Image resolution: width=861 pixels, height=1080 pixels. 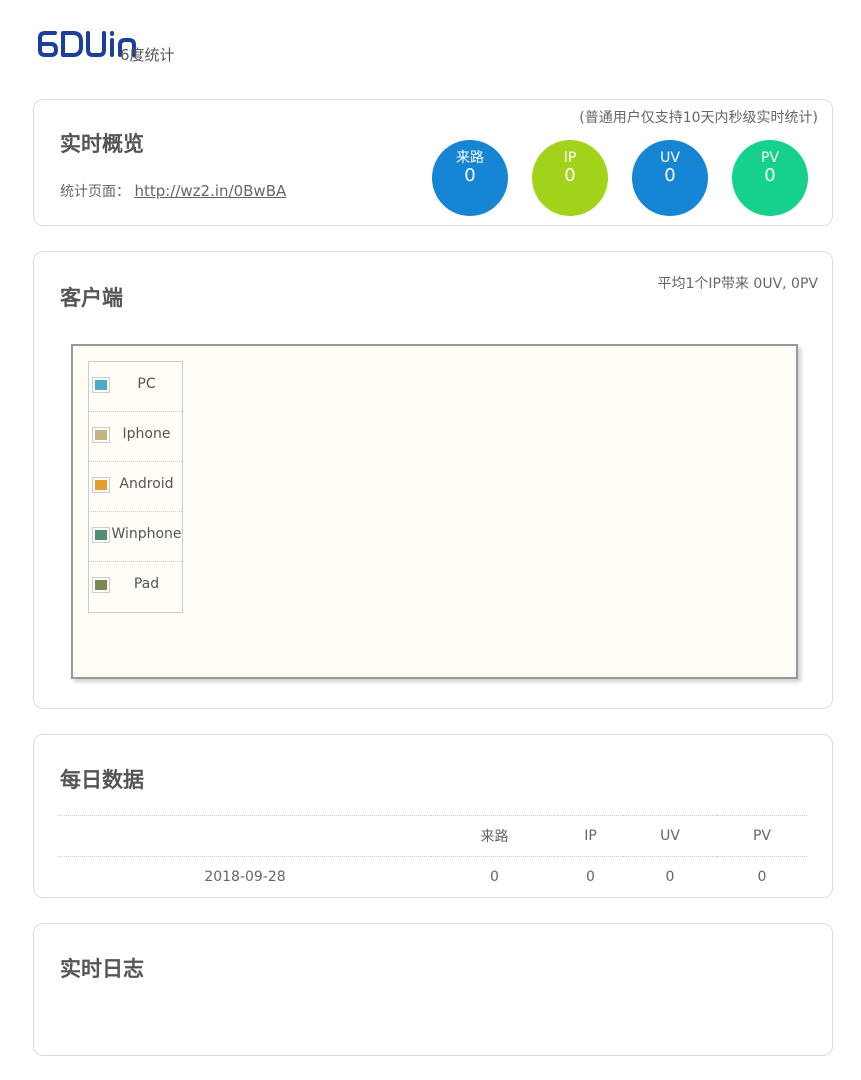 I want to click on stat-circle-uv: UV 0, so click(x=670, y=178).